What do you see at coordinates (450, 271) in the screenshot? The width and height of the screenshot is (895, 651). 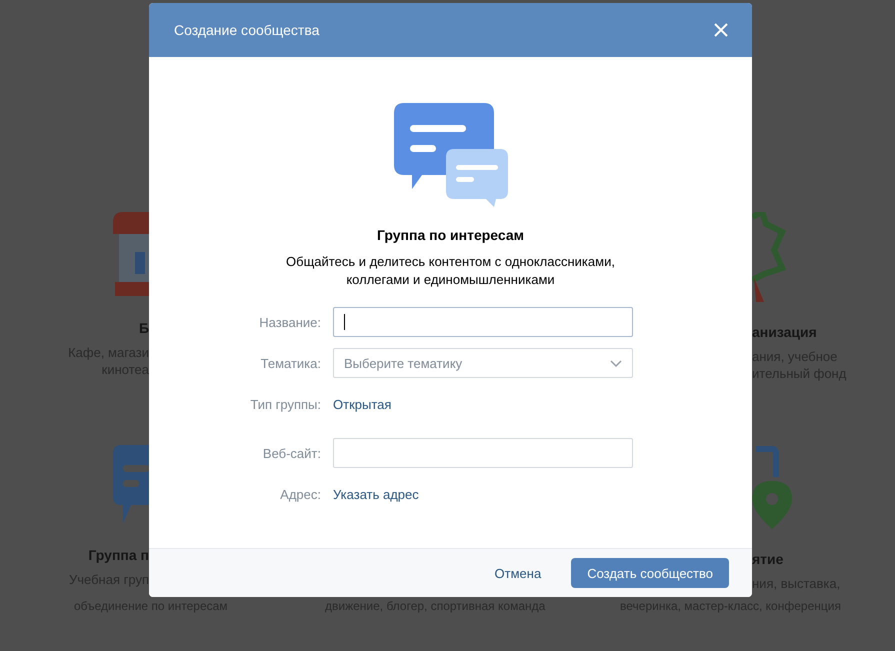 I see `group-type-description: Общайтесь и делитесь контентом с одноклассниками, коллегами и единомышленниками` at bounding box center [450, 271].